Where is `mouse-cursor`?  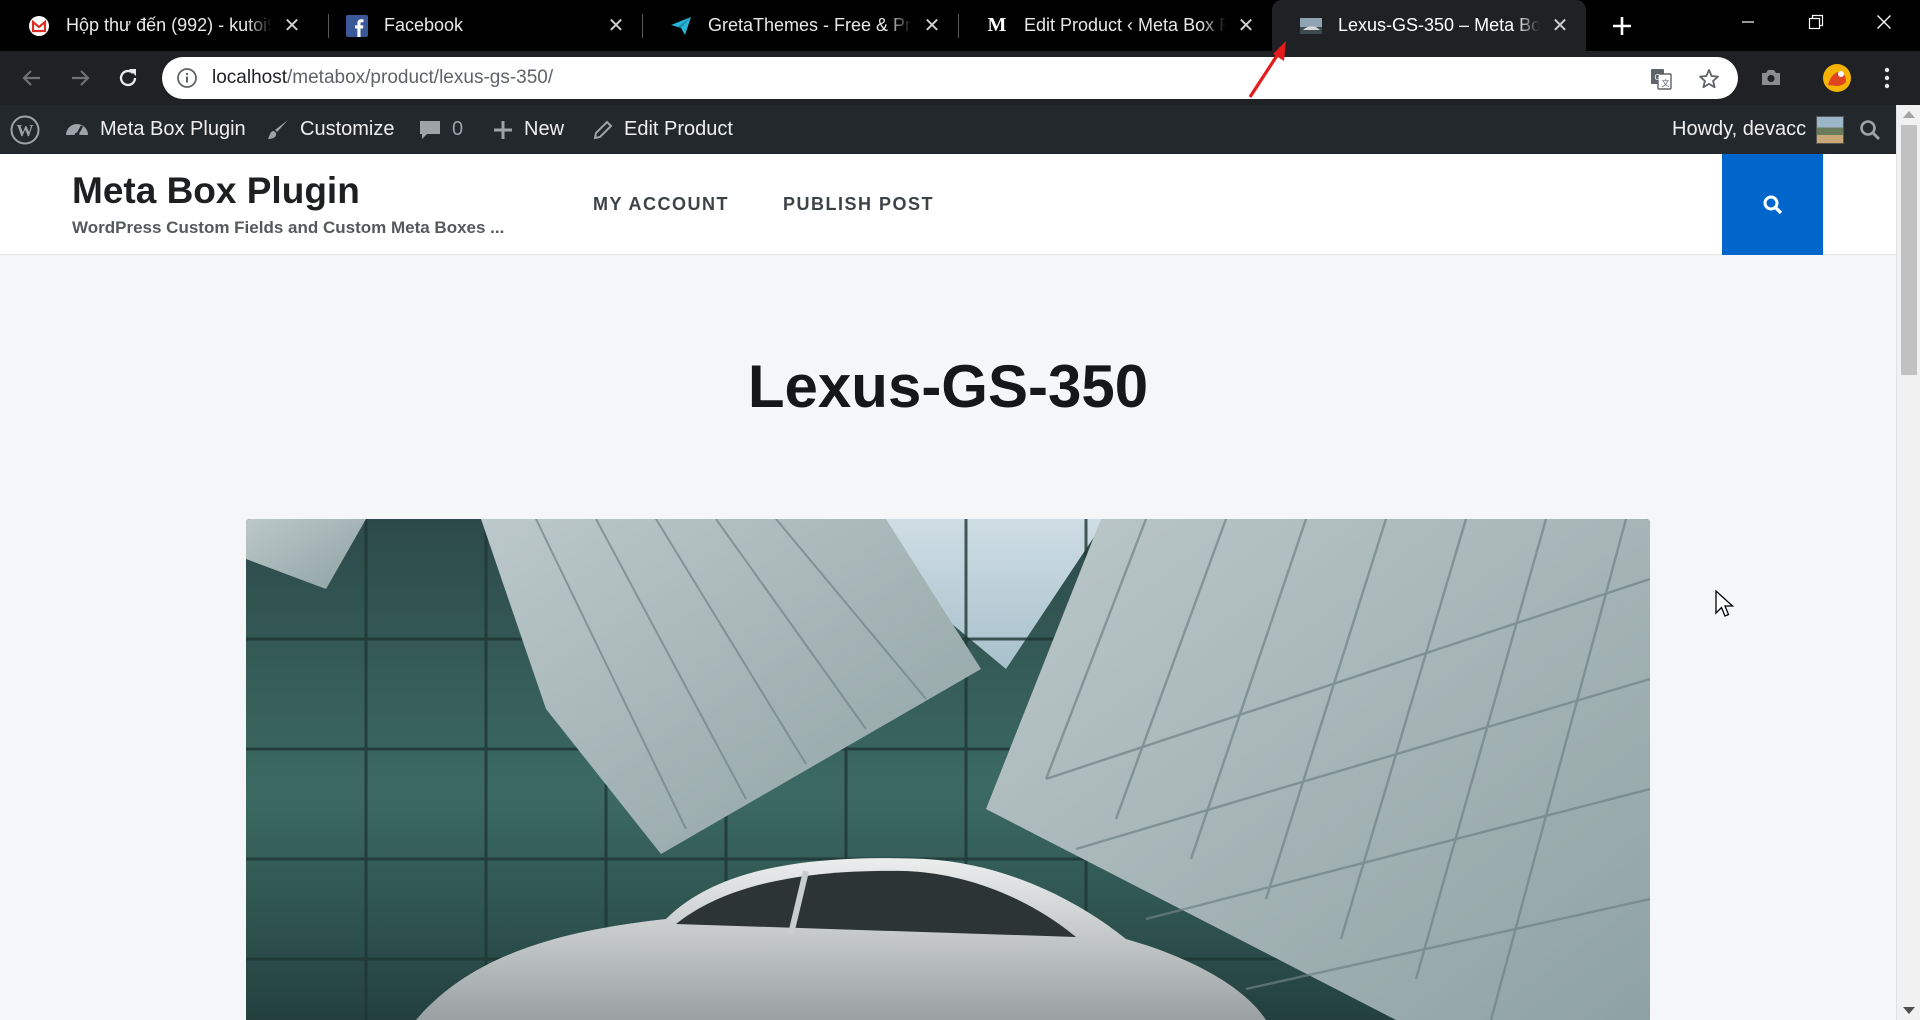 mouse-cursor is located at coordinates (1725, 603).